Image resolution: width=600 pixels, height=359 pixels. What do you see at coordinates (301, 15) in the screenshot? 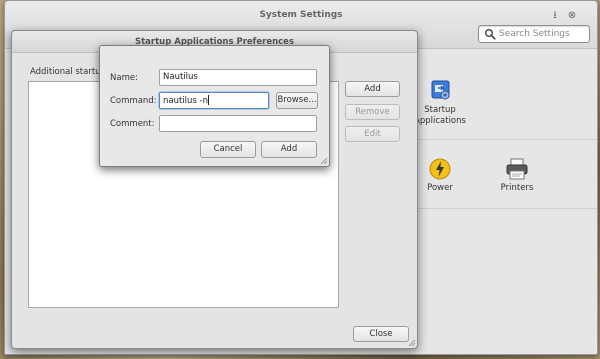
I see `system-settings-title: System Settings` at bounding box center [301, 15].